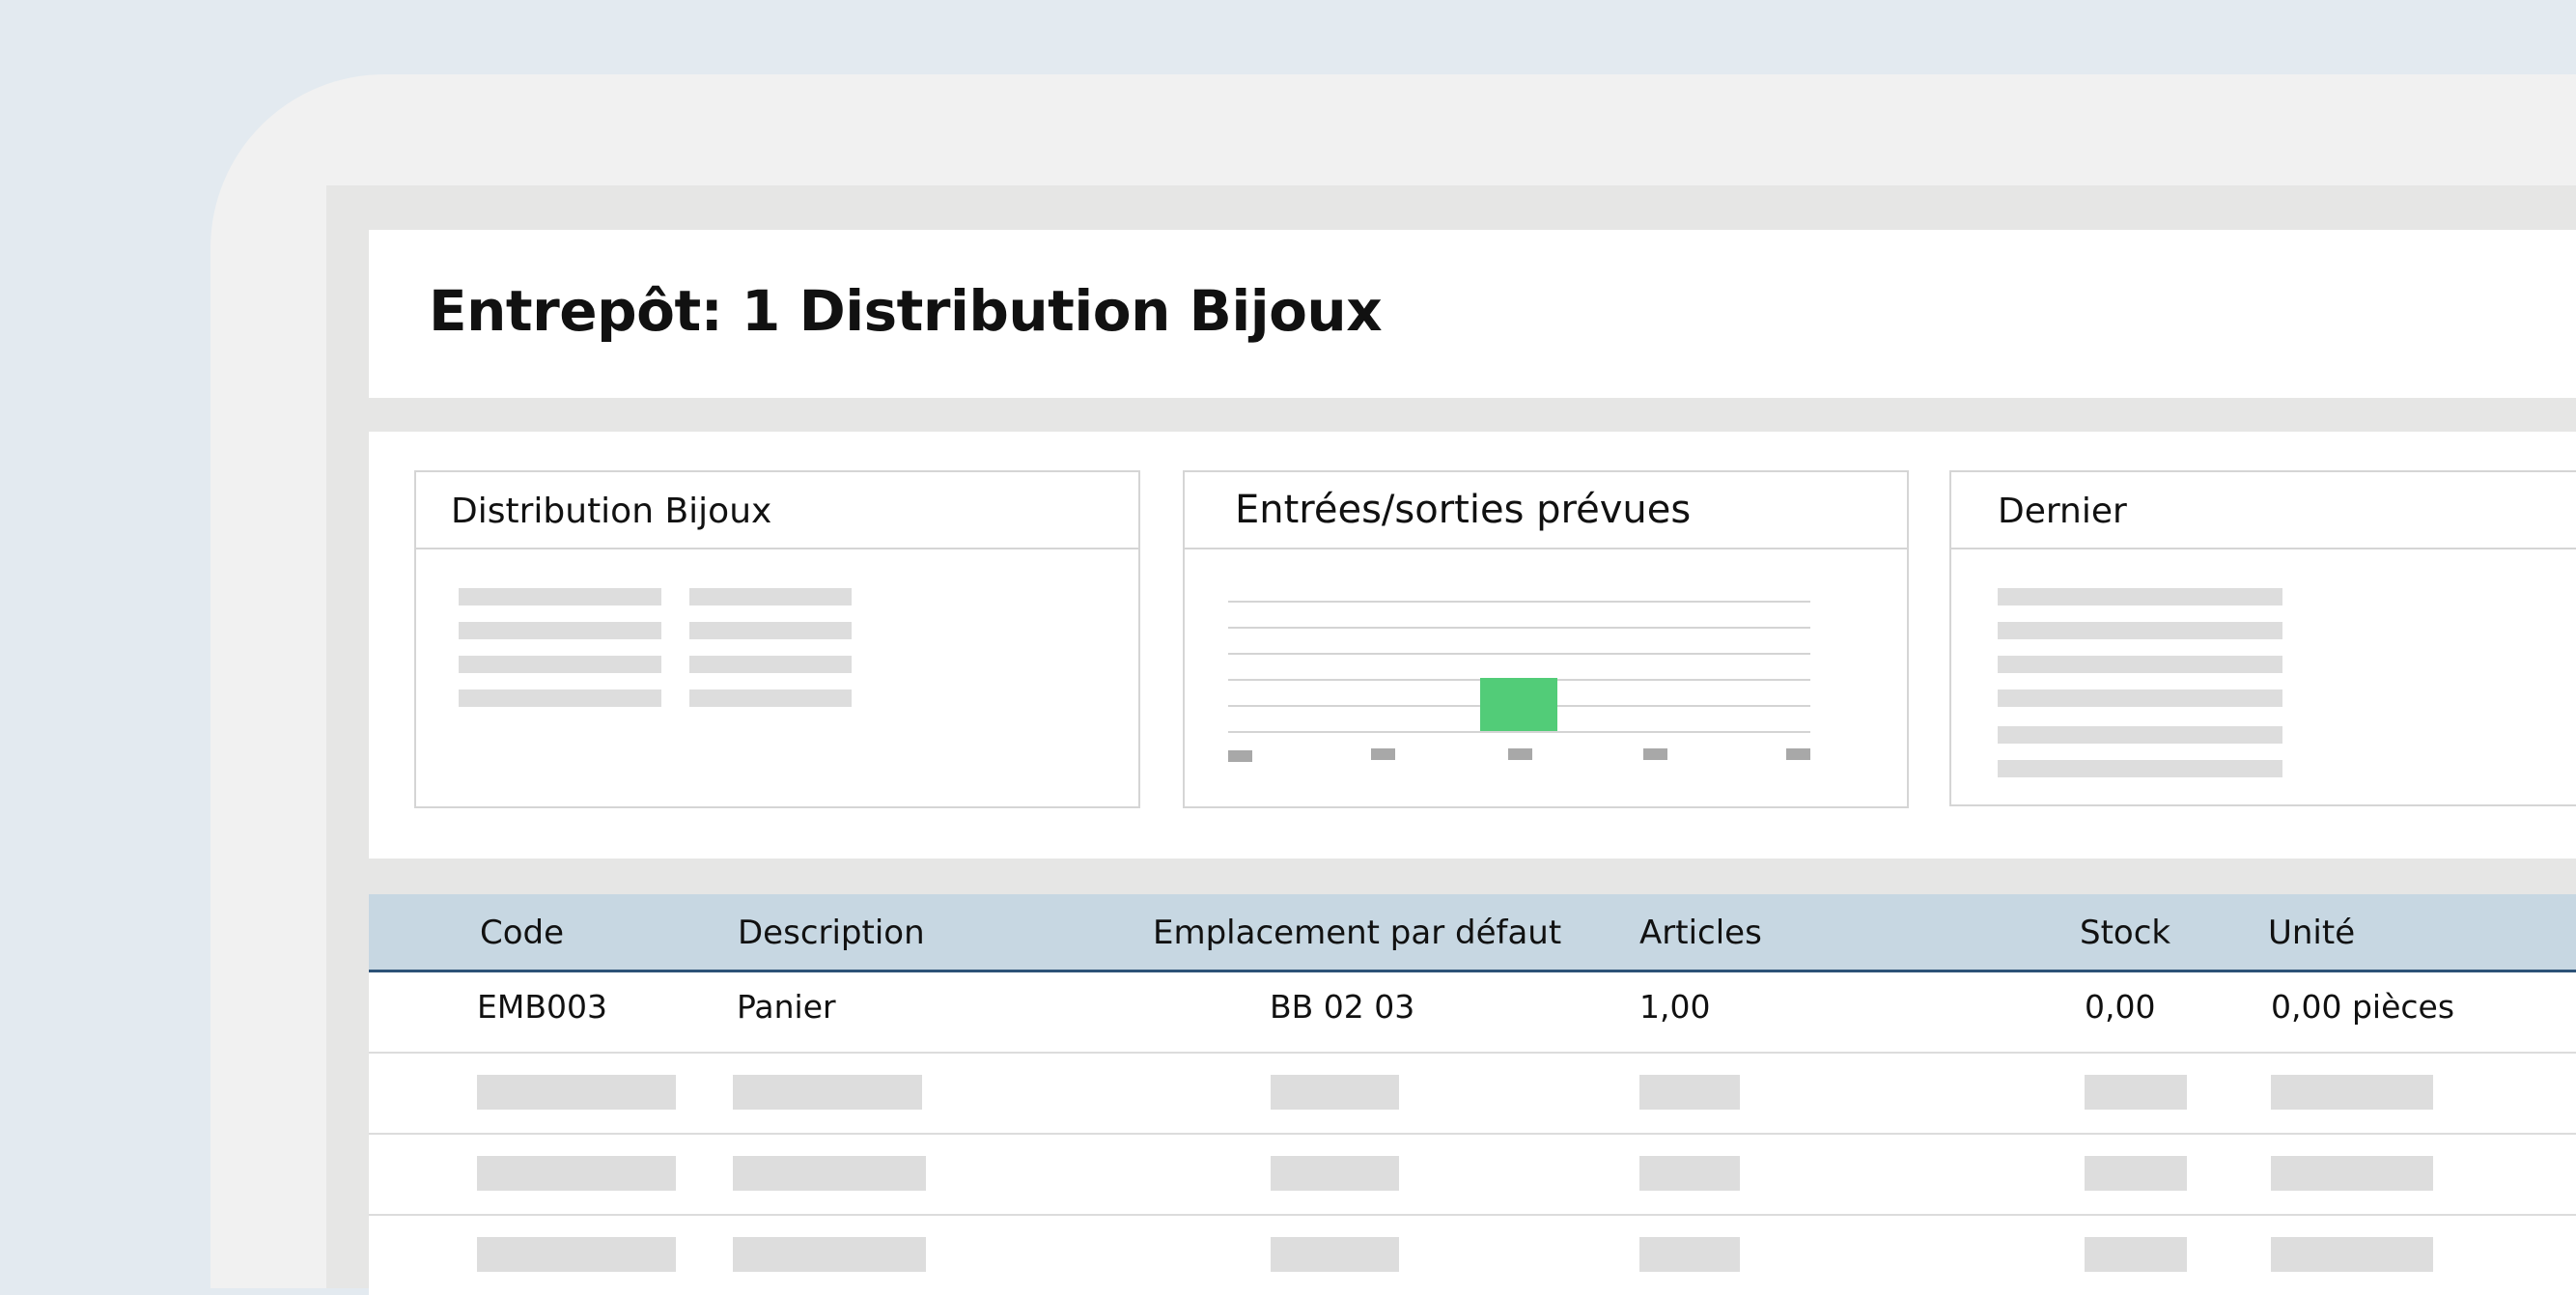  I want to click on cell-code: EMB003, so click(542, 1007).